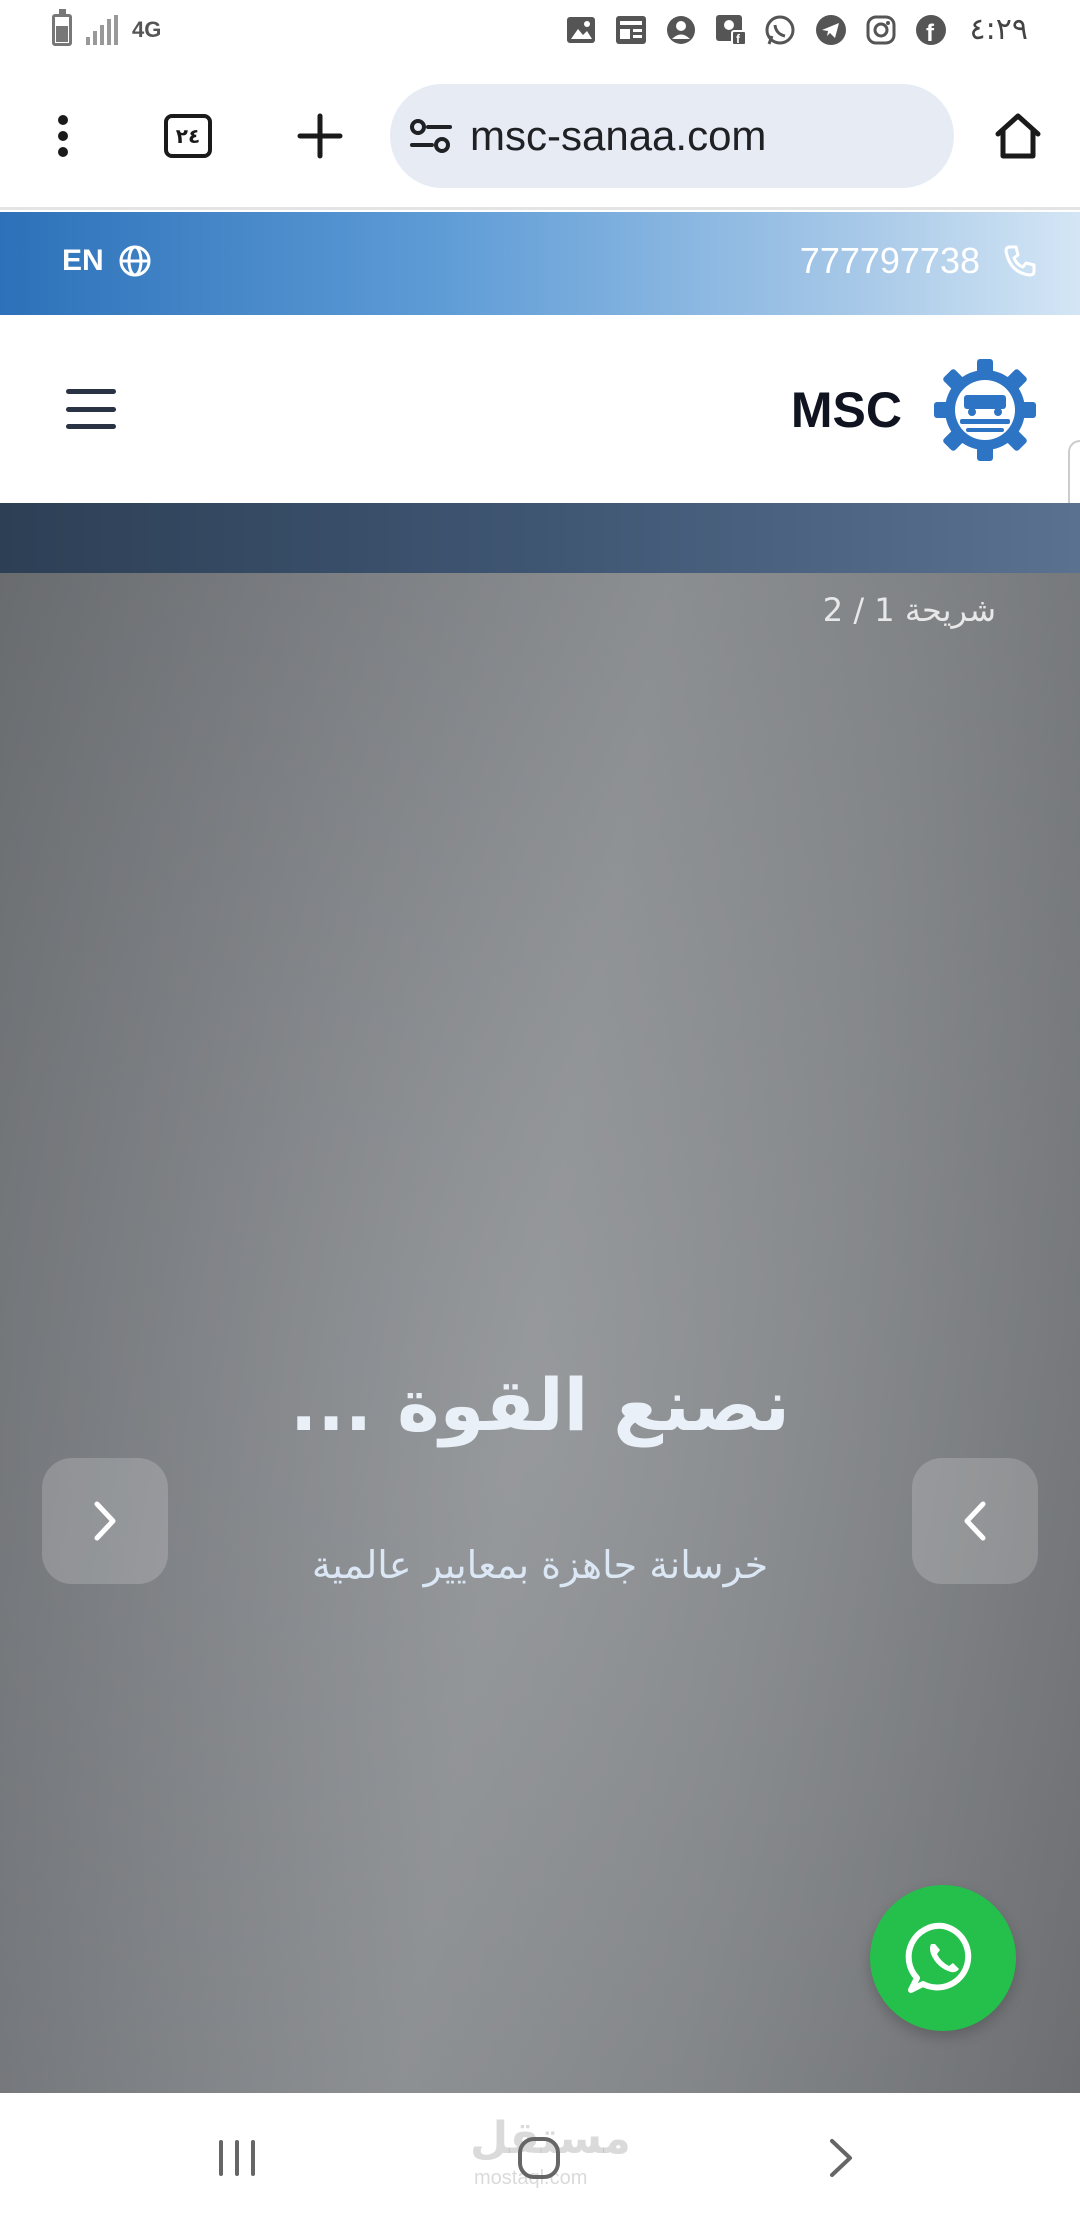 Image resolution: width=1080 pixels, height=2220 pixels. Describe the element at coordinates (889, 260) in the screenshot. I see `phone-number: 777797738` at that location.